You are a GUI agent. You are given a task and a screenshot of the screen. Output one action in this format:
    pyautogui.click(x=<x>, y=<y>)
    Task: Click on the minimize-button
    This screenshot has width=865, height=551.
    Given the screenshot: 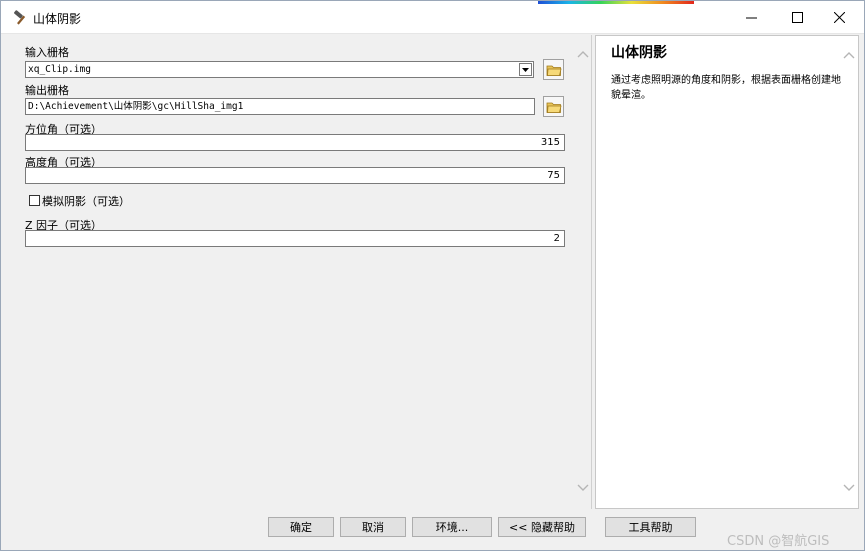 What is the action you would take?
    pyautogui.click(x=751, y=17)
    